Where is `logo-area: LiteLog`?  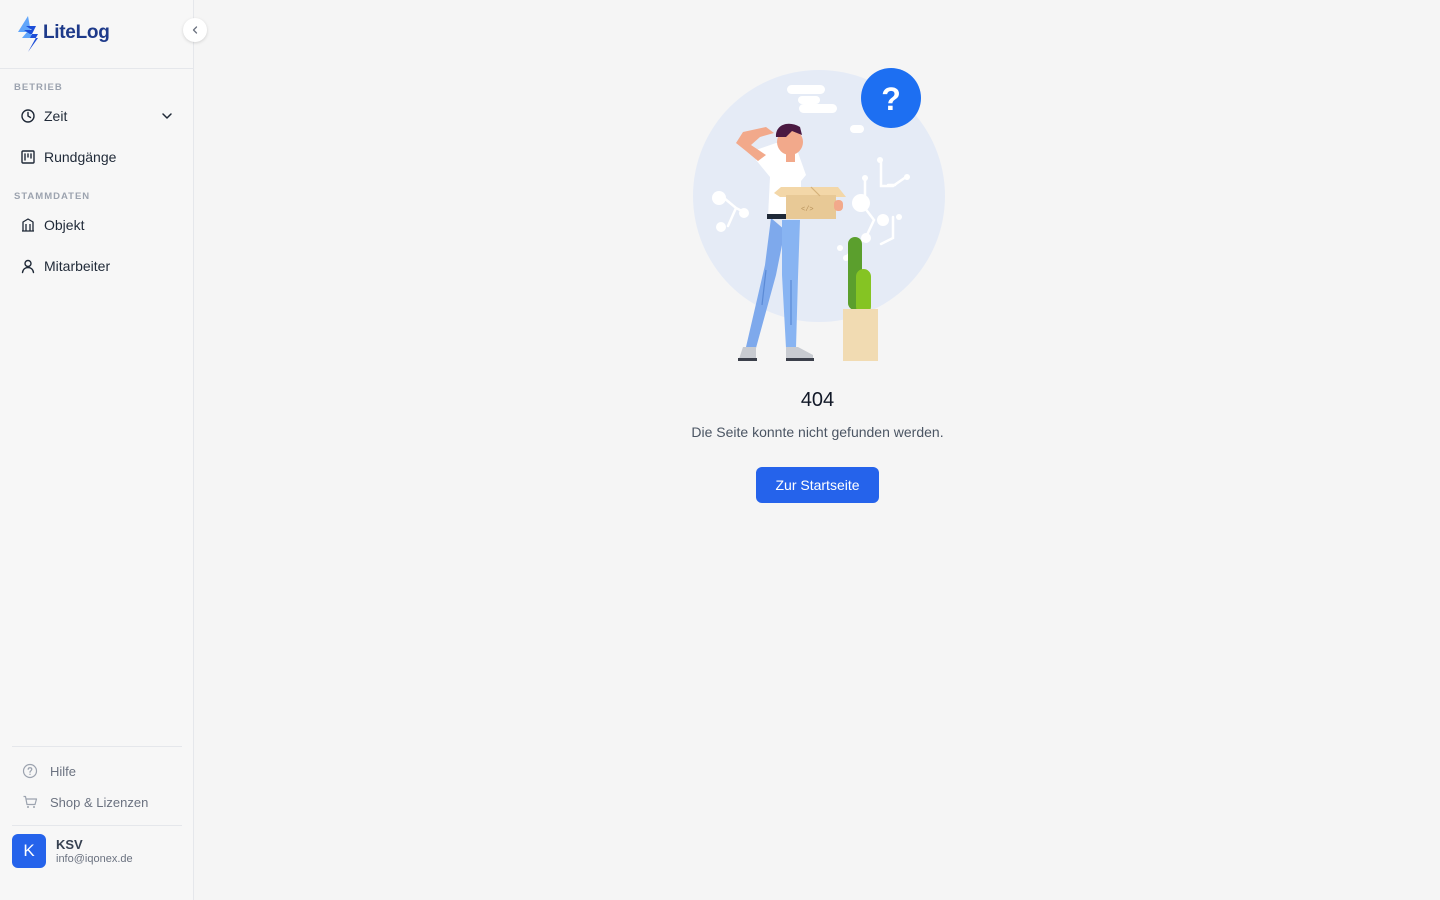 logo-area: LiteLog is located at coordinates (96, 34).